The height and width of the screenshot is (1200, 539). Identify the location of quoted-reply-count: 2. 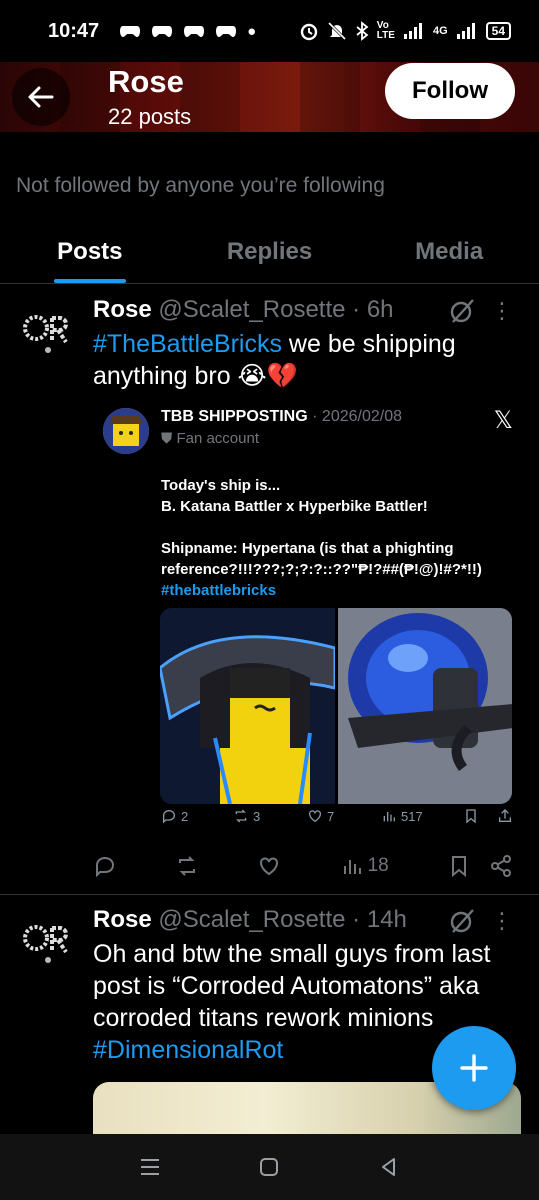
(185, 816).